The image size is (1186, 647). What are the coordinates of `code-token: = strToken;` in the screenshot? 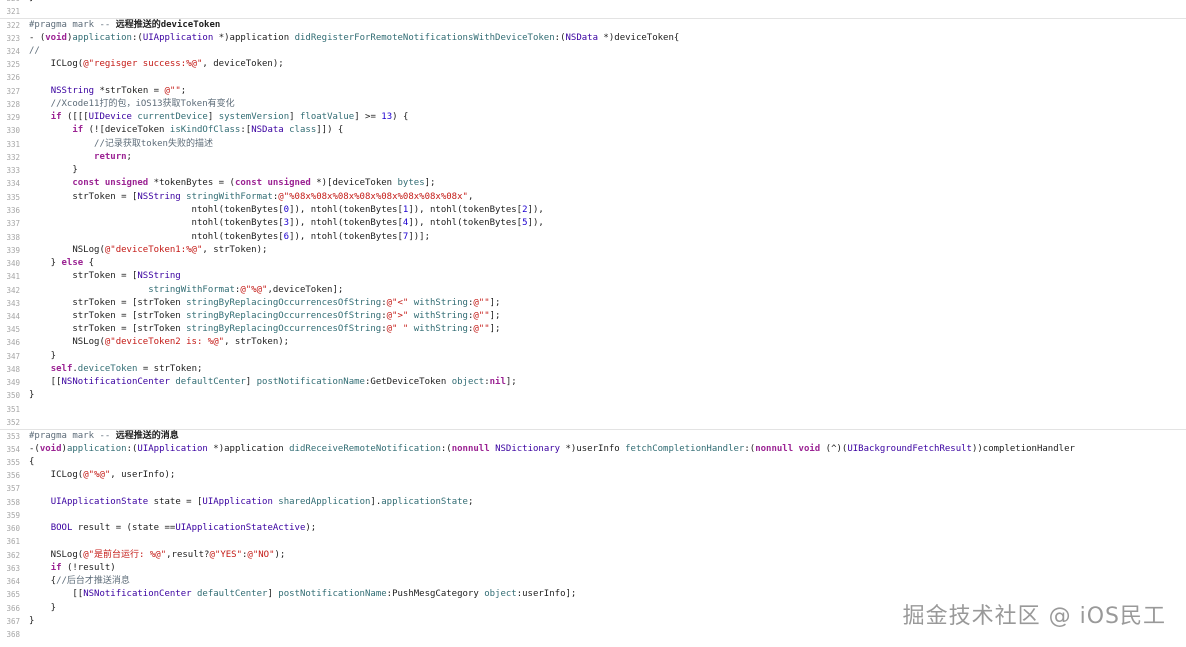 It's located at (170, 369).